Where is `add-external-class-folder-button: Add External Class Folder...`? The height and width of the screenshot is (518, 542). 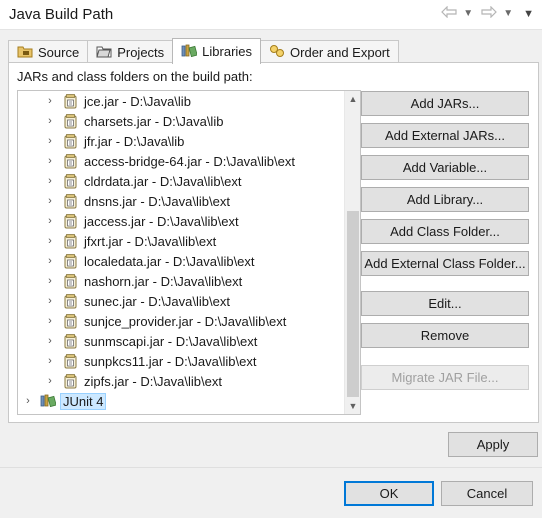
add-external-class-folder-button: Add External Class Folder... is located at coordinates (445, 263).